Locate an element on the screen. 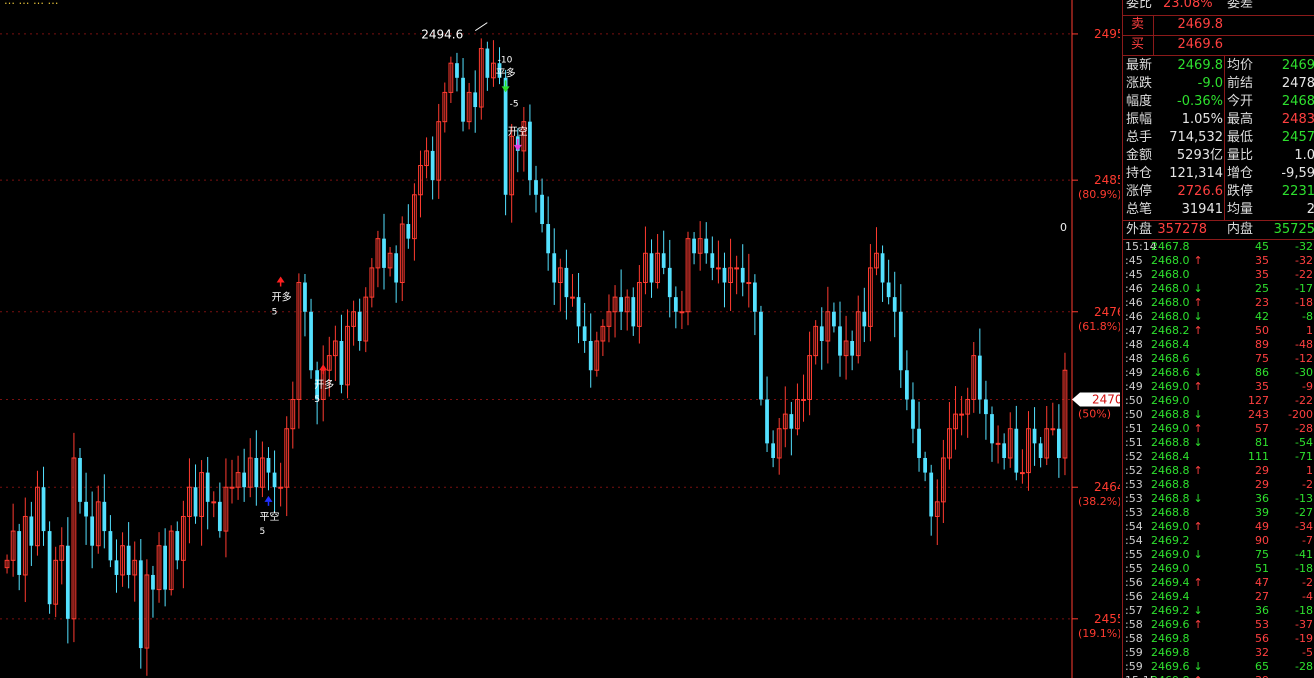  tick-row: :55 2469.0 ↓ 75 -41 is located at coordinates (1218, 555).